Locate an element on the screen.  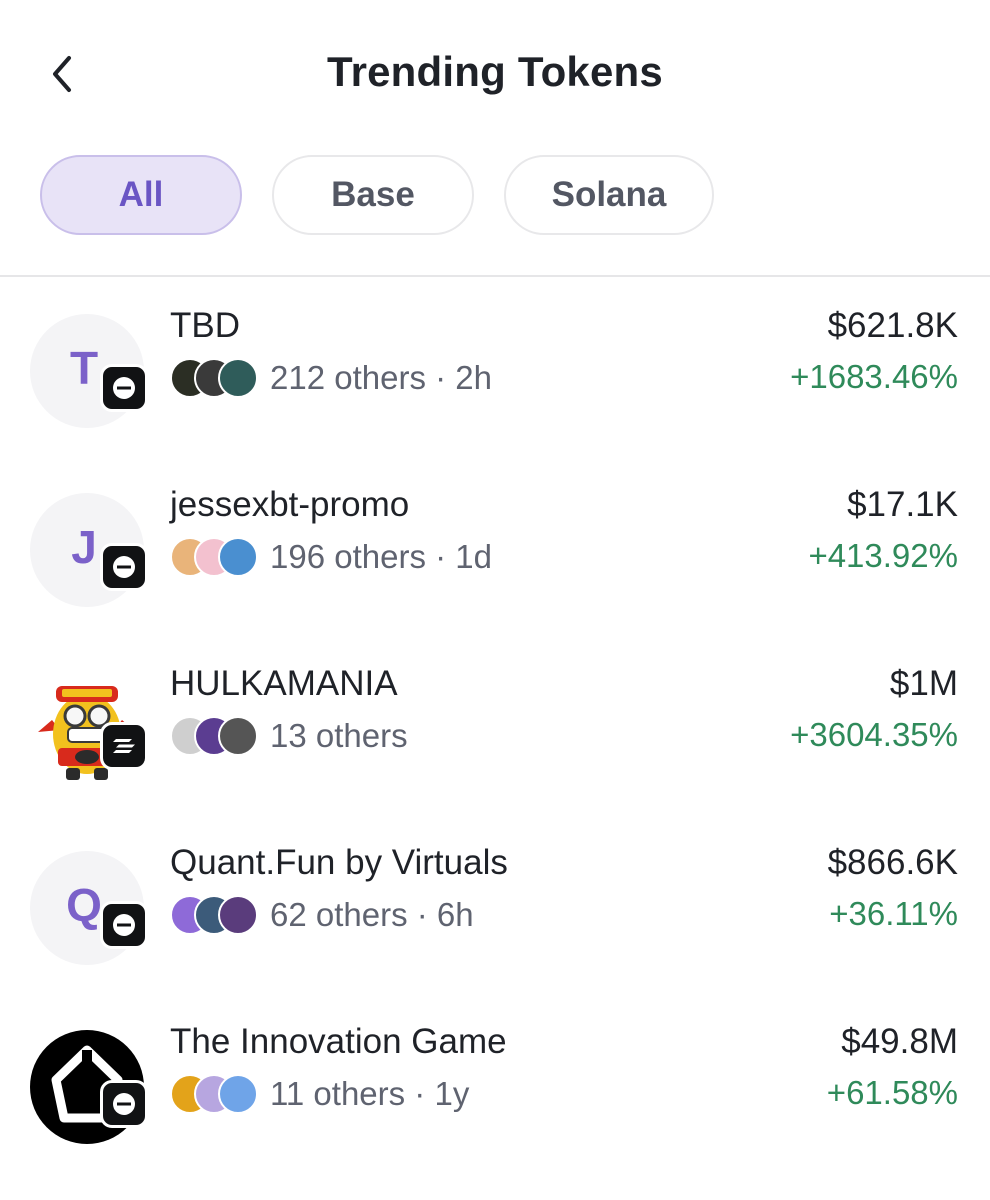
token-meta-text: 13 others is located at coordinates (339, 735).